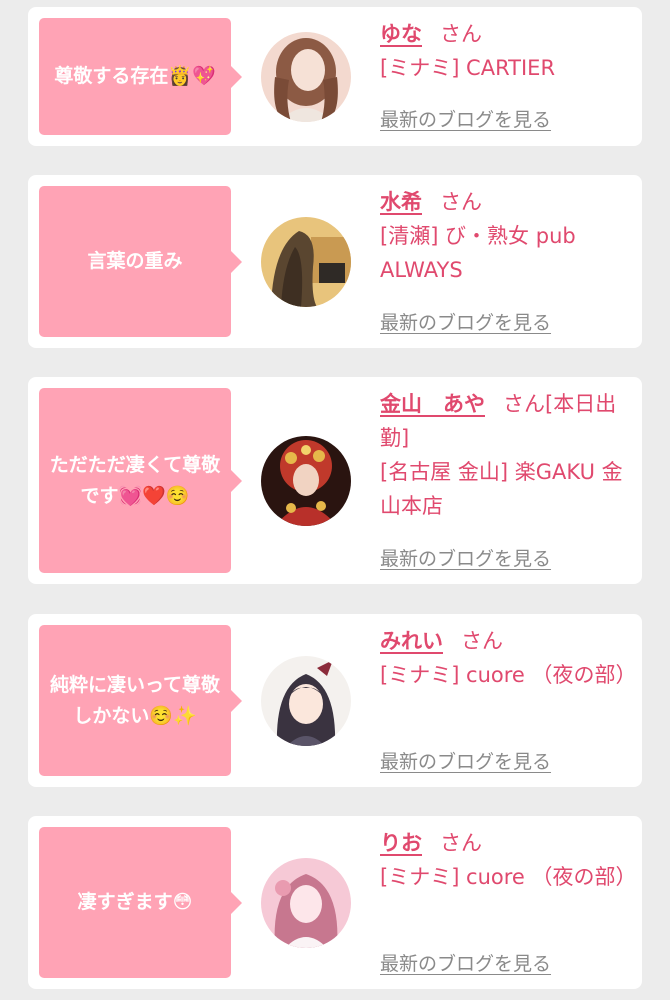 The height and width of the screenshot is (1000, 670). What do you see at coordinates (508, 860) in the screenshot?
I see `user-info: りお さん [ミナミ] cuore （夜の部）` at bounding box center [508, 860].